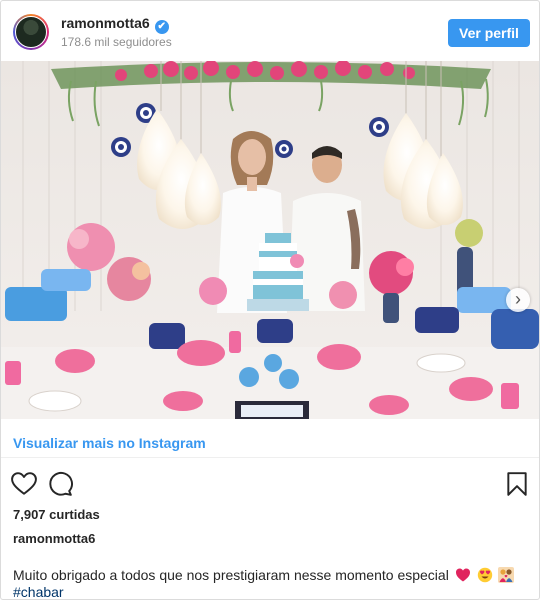  Describe the element at coordinates (161, 27) in the screenshot. I see `verified-badge-icon: ✔` at that location.